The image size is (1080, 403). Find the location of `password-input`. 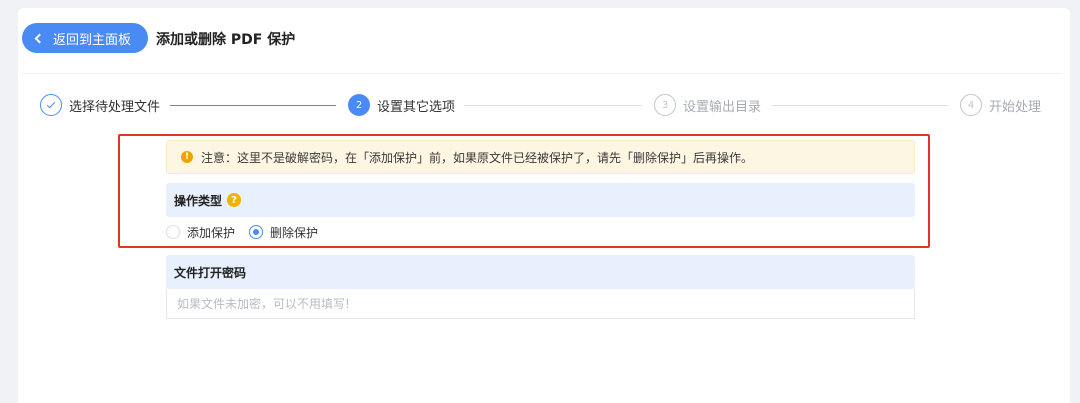

password-input is located at coordinates (540, 304).